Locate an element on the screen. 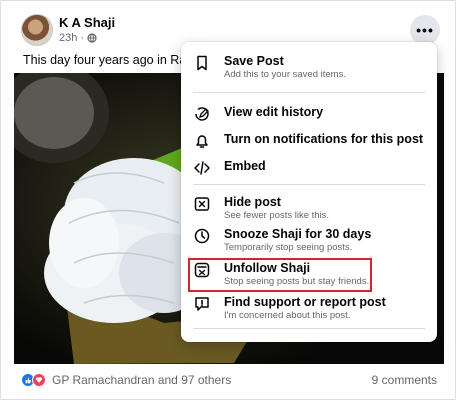 Image resolution: width=456 pixels, height=400 pixels. unfollow-highlight-box is located at coordinates (280, 275).